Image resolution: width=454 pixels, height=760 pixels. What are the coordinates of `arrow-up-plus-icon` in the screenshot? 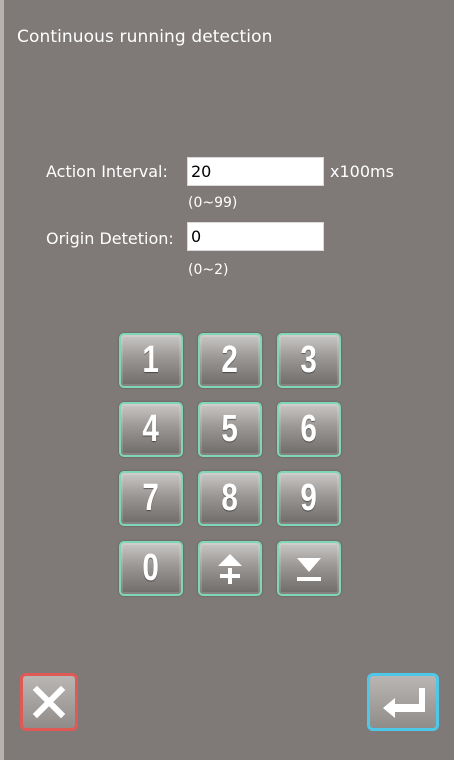 It's located at (230, 568).